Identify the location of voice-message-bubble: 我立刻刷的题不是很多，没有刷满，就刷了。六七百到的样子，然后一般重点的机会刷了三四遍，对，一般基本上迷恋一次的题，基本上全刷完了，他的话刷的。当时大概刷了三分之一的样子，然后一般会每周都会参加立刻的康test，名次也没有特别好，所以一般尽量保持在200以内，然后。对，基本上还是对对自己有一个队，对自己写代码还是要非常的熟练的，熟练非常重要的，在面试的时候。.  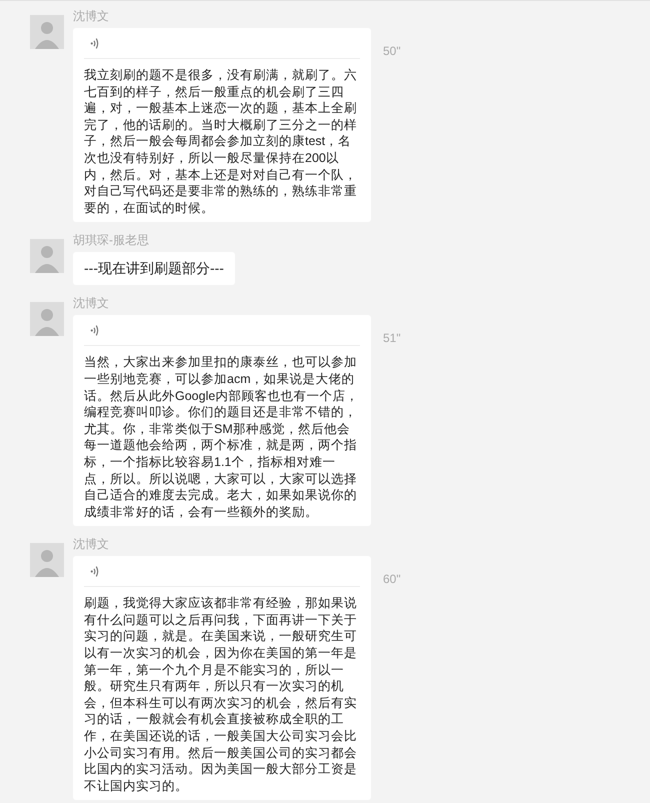
(222, 125).